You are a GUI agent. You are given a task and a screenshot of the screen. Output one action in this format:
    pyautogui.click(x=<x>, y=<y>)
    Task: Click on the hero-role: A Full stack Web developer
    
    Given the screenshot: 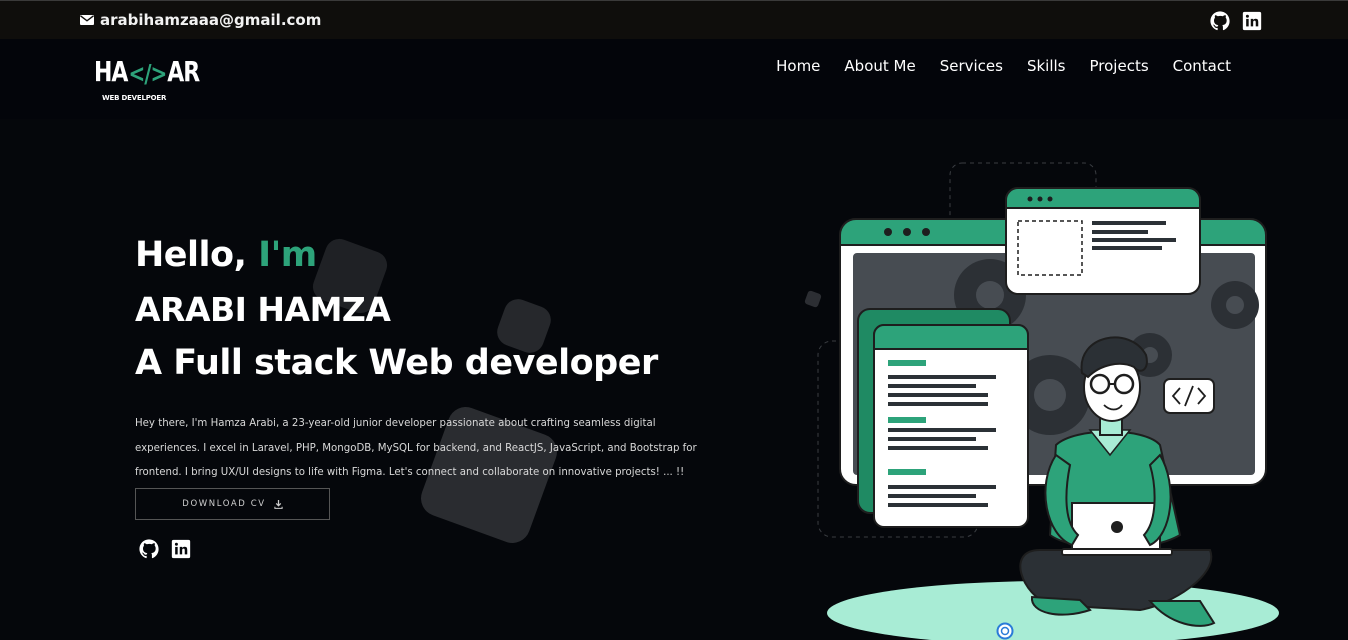 What is the action you would take?
    pyautogui.click(x=396, y=363)
    